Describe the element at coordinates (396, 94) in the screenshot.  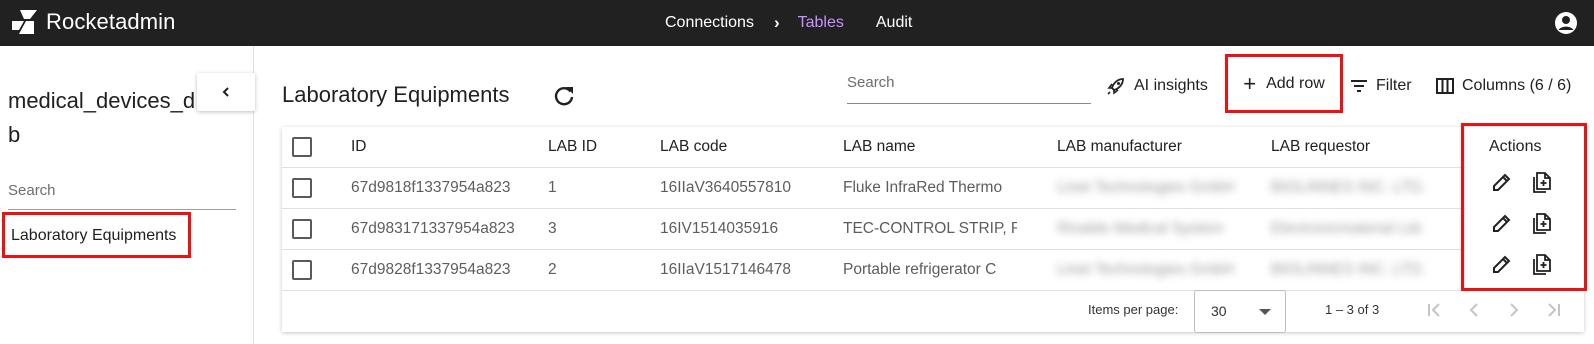
I see `page-title: Laboratory Equipments` at that location.